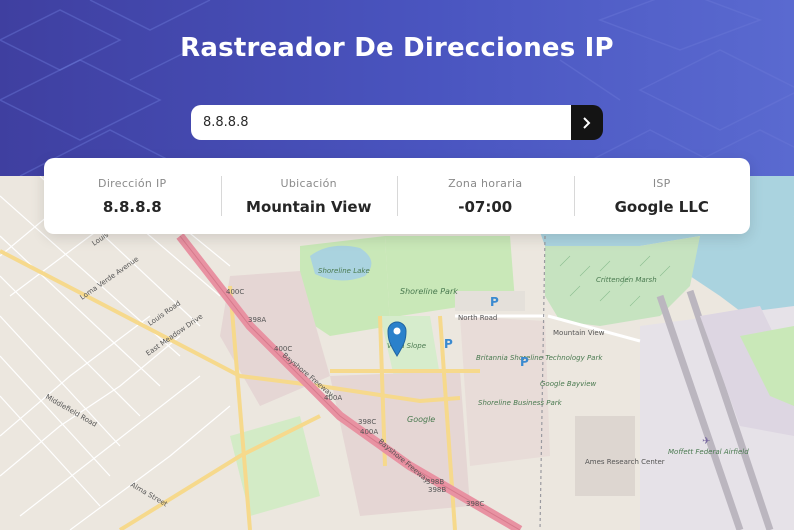 This screenshot has width=794, height=530. I want to click on ip-address-section: Dirección IP 8.8.8.8, so click(132, 196).